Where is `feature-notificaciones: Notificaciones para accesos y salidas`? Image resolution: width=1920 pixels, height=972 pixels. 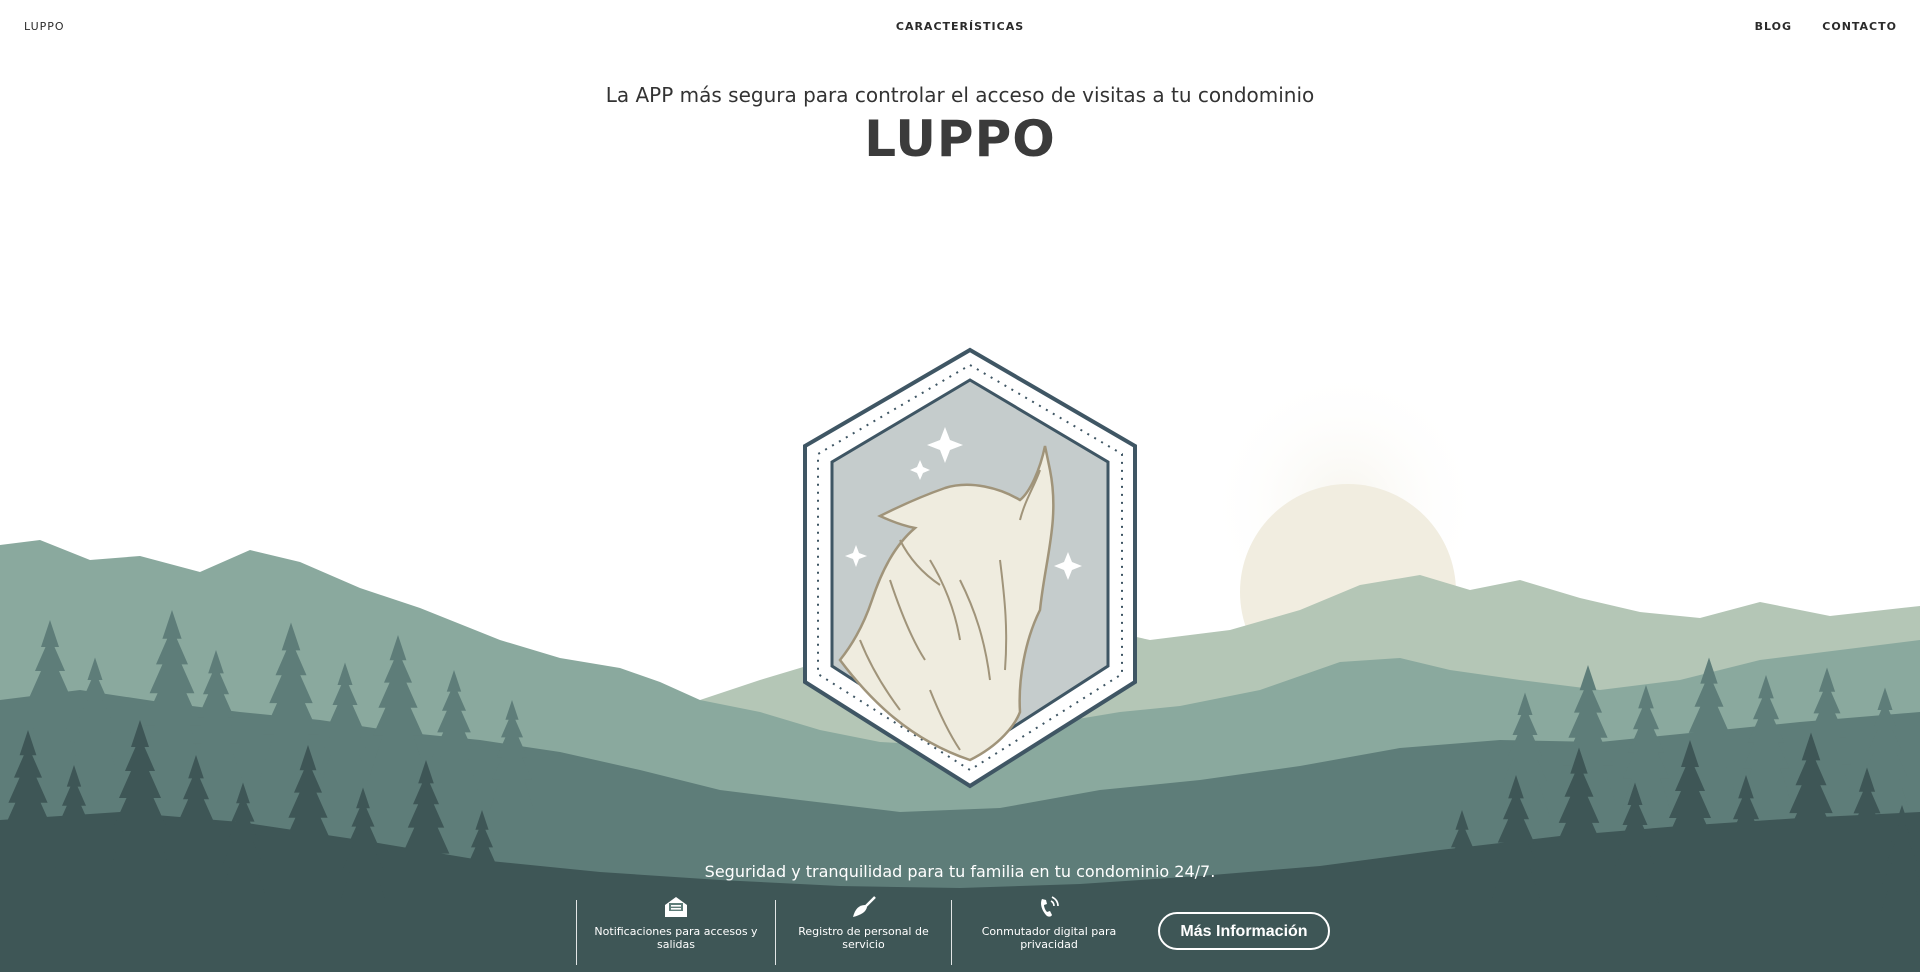 feature-notificaciones: Notificaciones para accesos y salidas is located at coordinates (675, 931).